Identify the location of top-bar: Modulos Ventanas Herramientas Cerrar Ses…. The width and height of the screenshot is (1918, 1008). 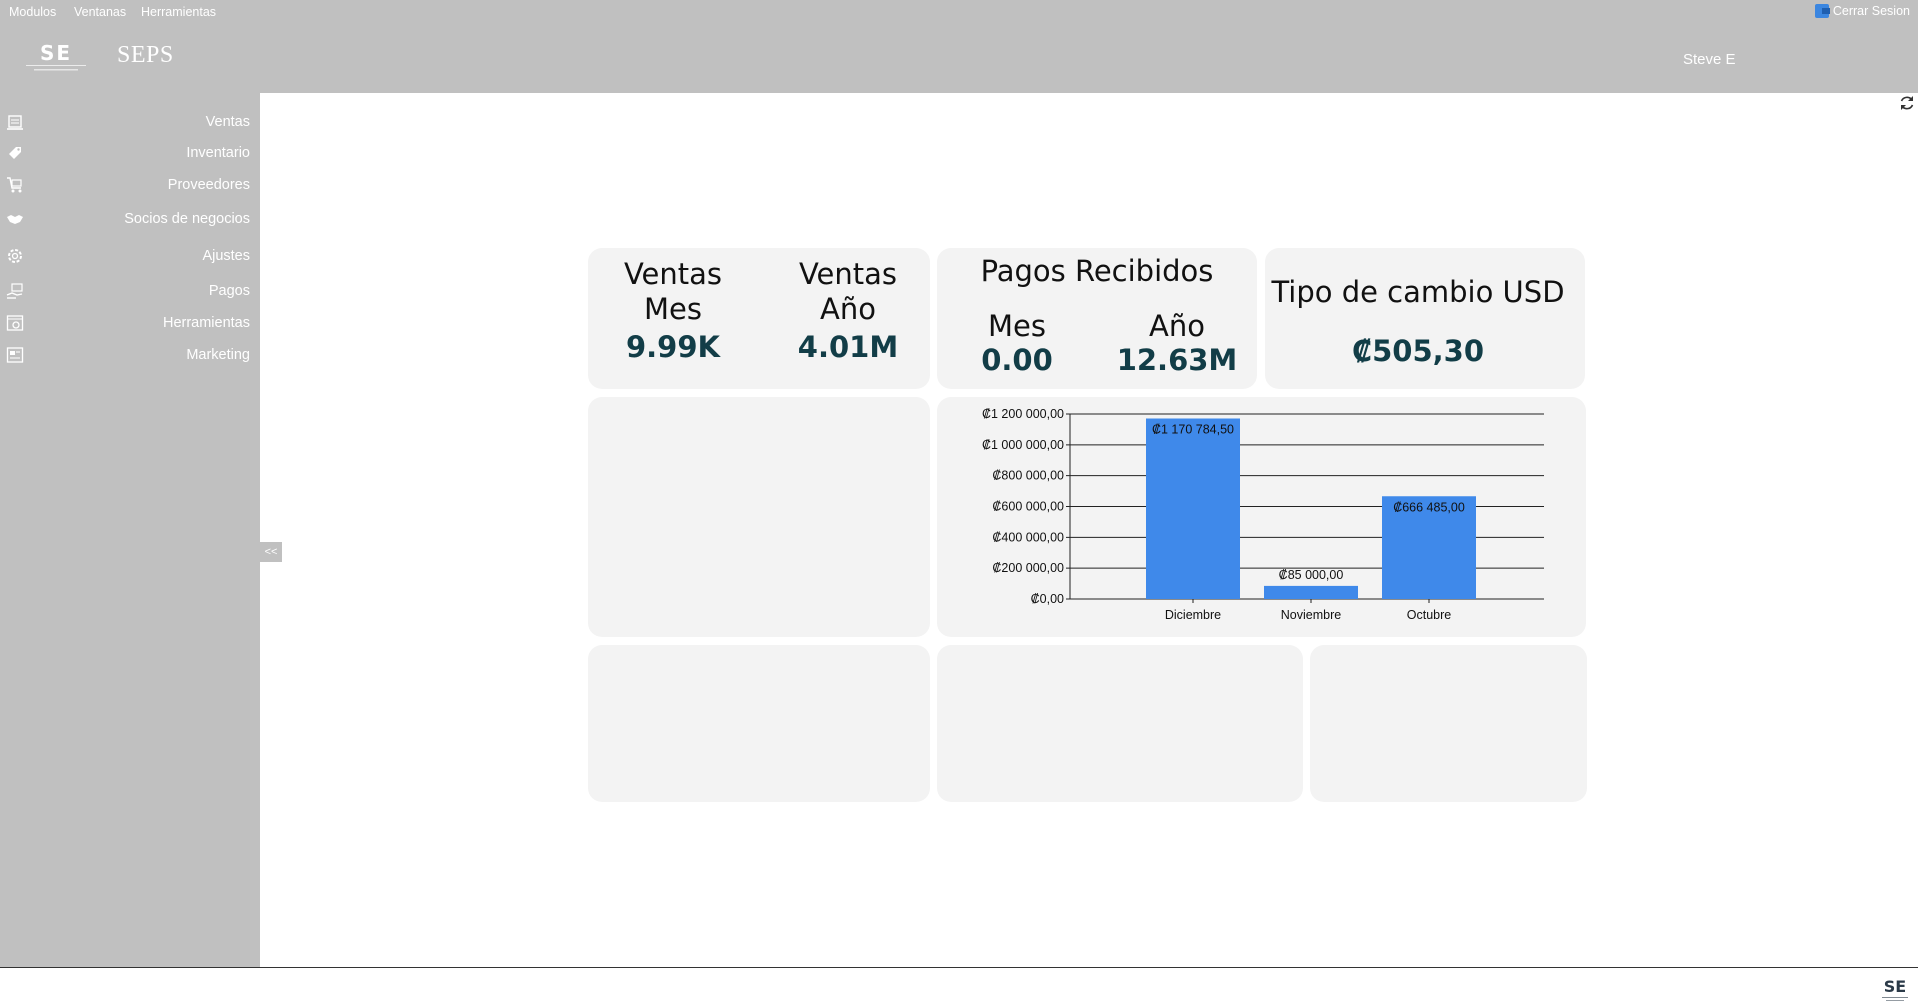
(959, 46).